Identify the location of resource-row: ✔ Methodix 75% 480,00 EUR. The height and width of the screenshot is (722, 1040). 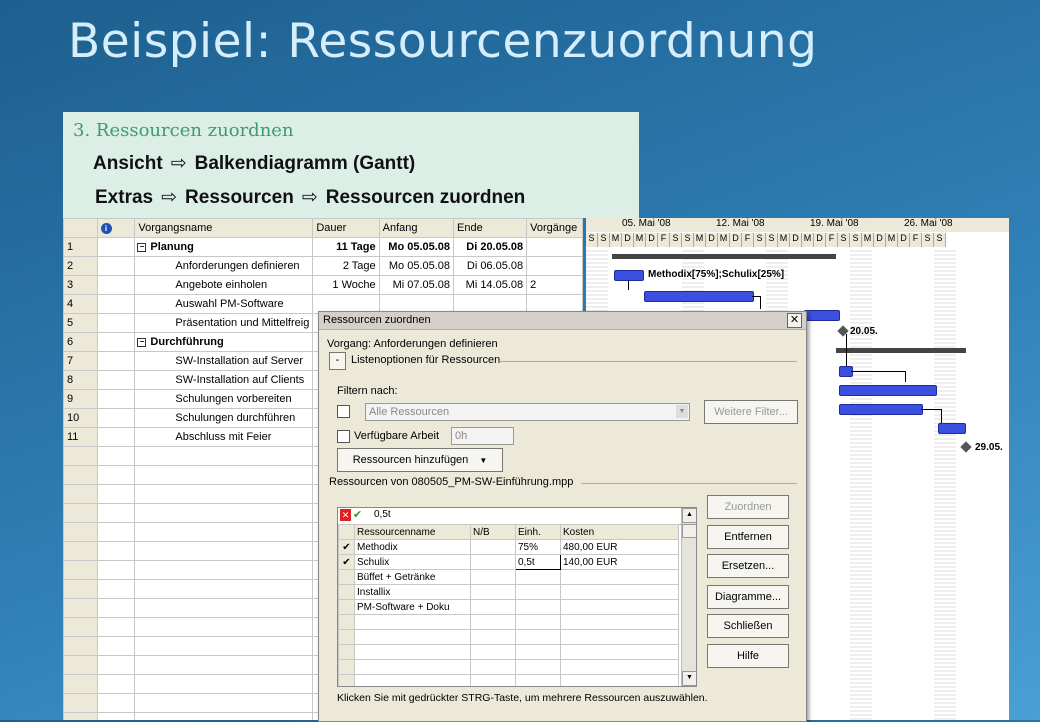
(508, 547).